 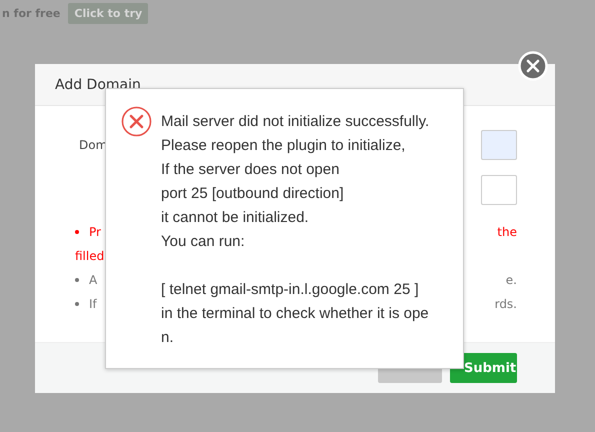 What do you see at coordinates (93, 280) in the screenshot?
I see `note-text: A` at bounding box center [93, 280].